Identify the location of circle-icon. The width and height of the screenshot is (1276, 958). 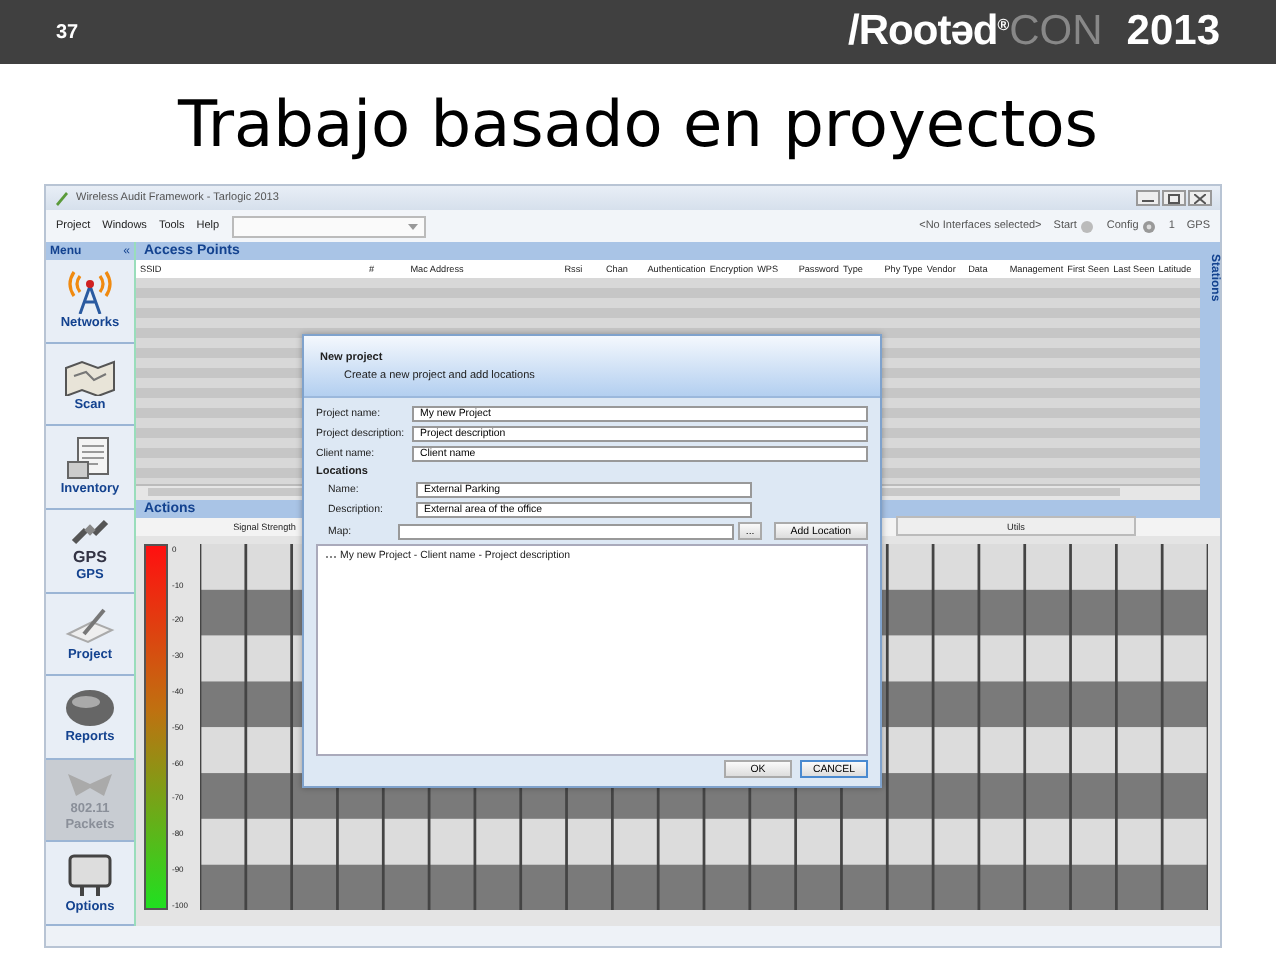
(1087, 226).